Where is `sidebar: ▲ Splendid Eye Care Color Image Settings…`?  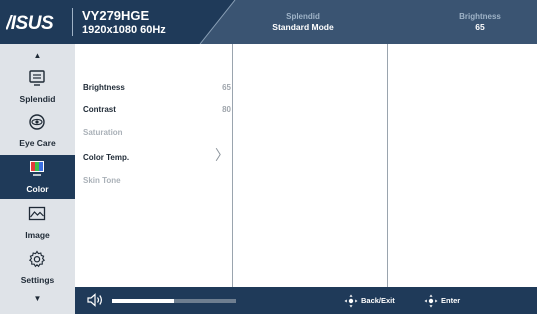 sidebar: ▲ Splendid Eye Care Color Image Settings… is located at coordinates (37, 179).